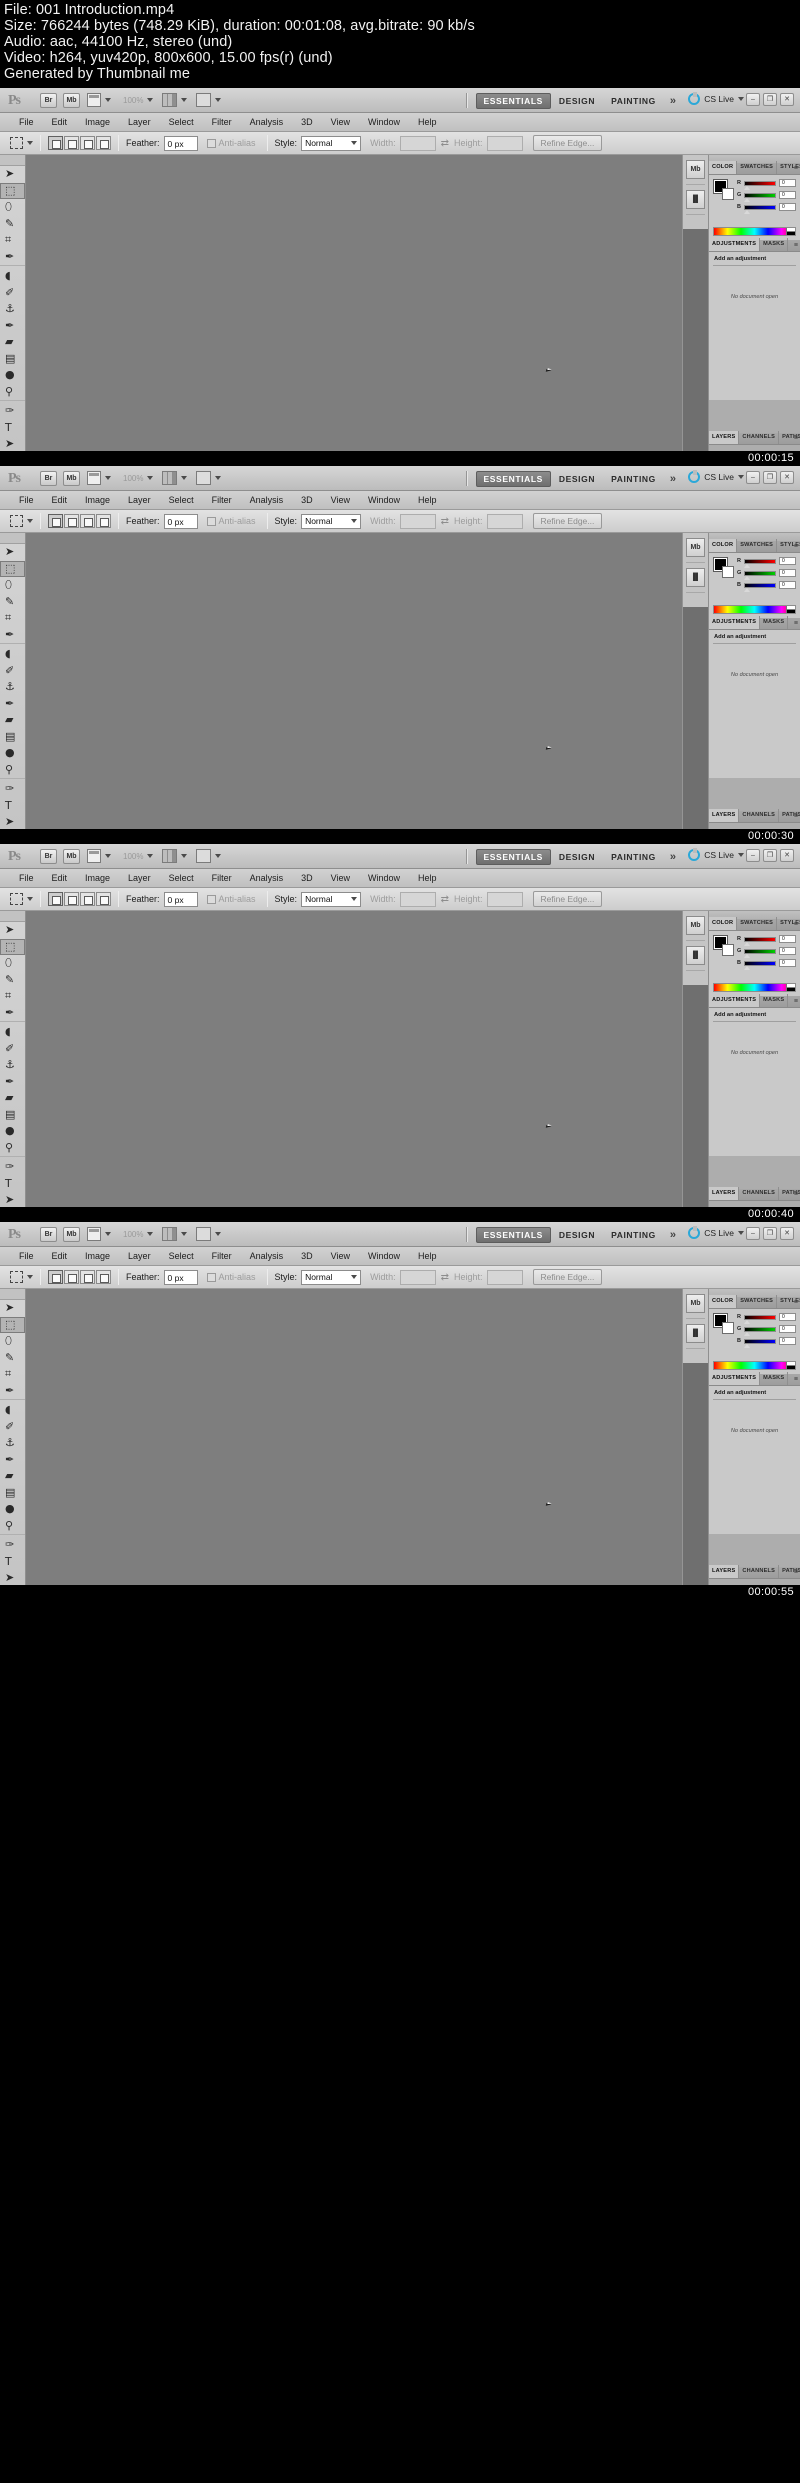 This screenshot has height=2483, width=800. Describe the element at coordinates (513, 856) in the screenshot. I see `workspace-tab-essentials: ESSENTIALS` at that location.